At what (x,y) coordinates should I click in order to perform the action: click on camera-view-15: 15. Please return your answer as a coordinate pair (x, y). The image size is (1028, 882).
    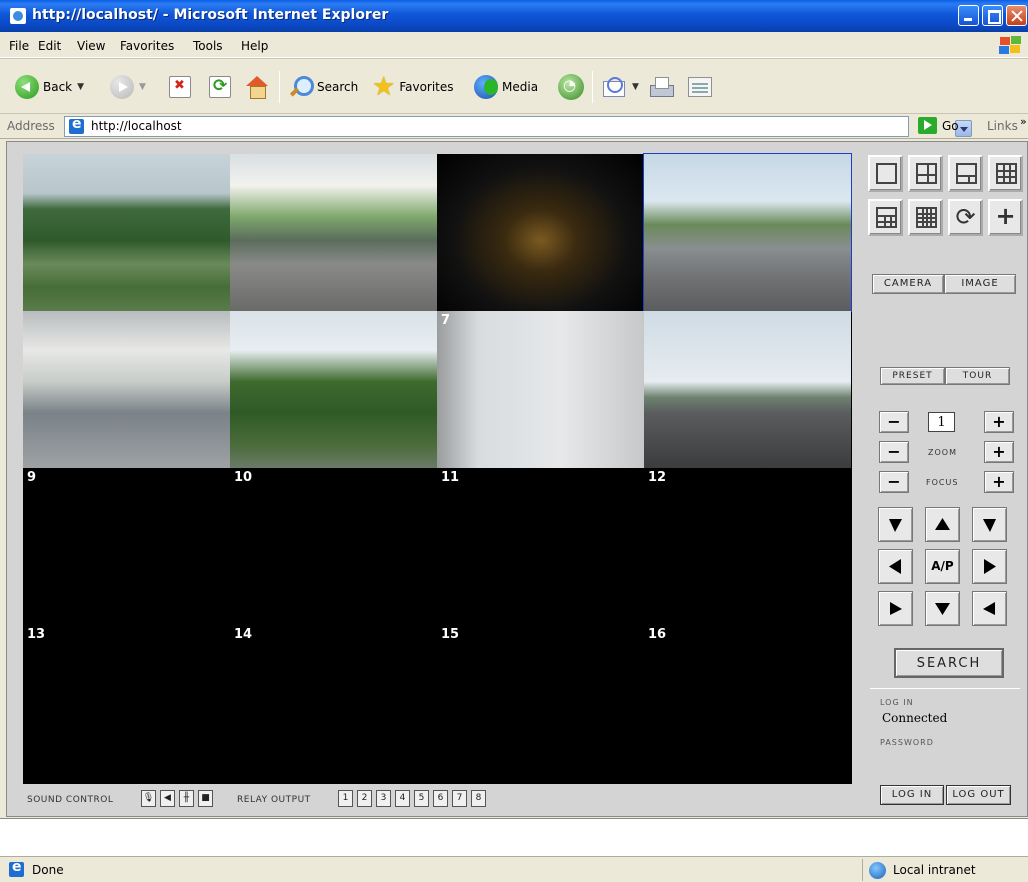
    Looking at the image, I should click on (540, 703).